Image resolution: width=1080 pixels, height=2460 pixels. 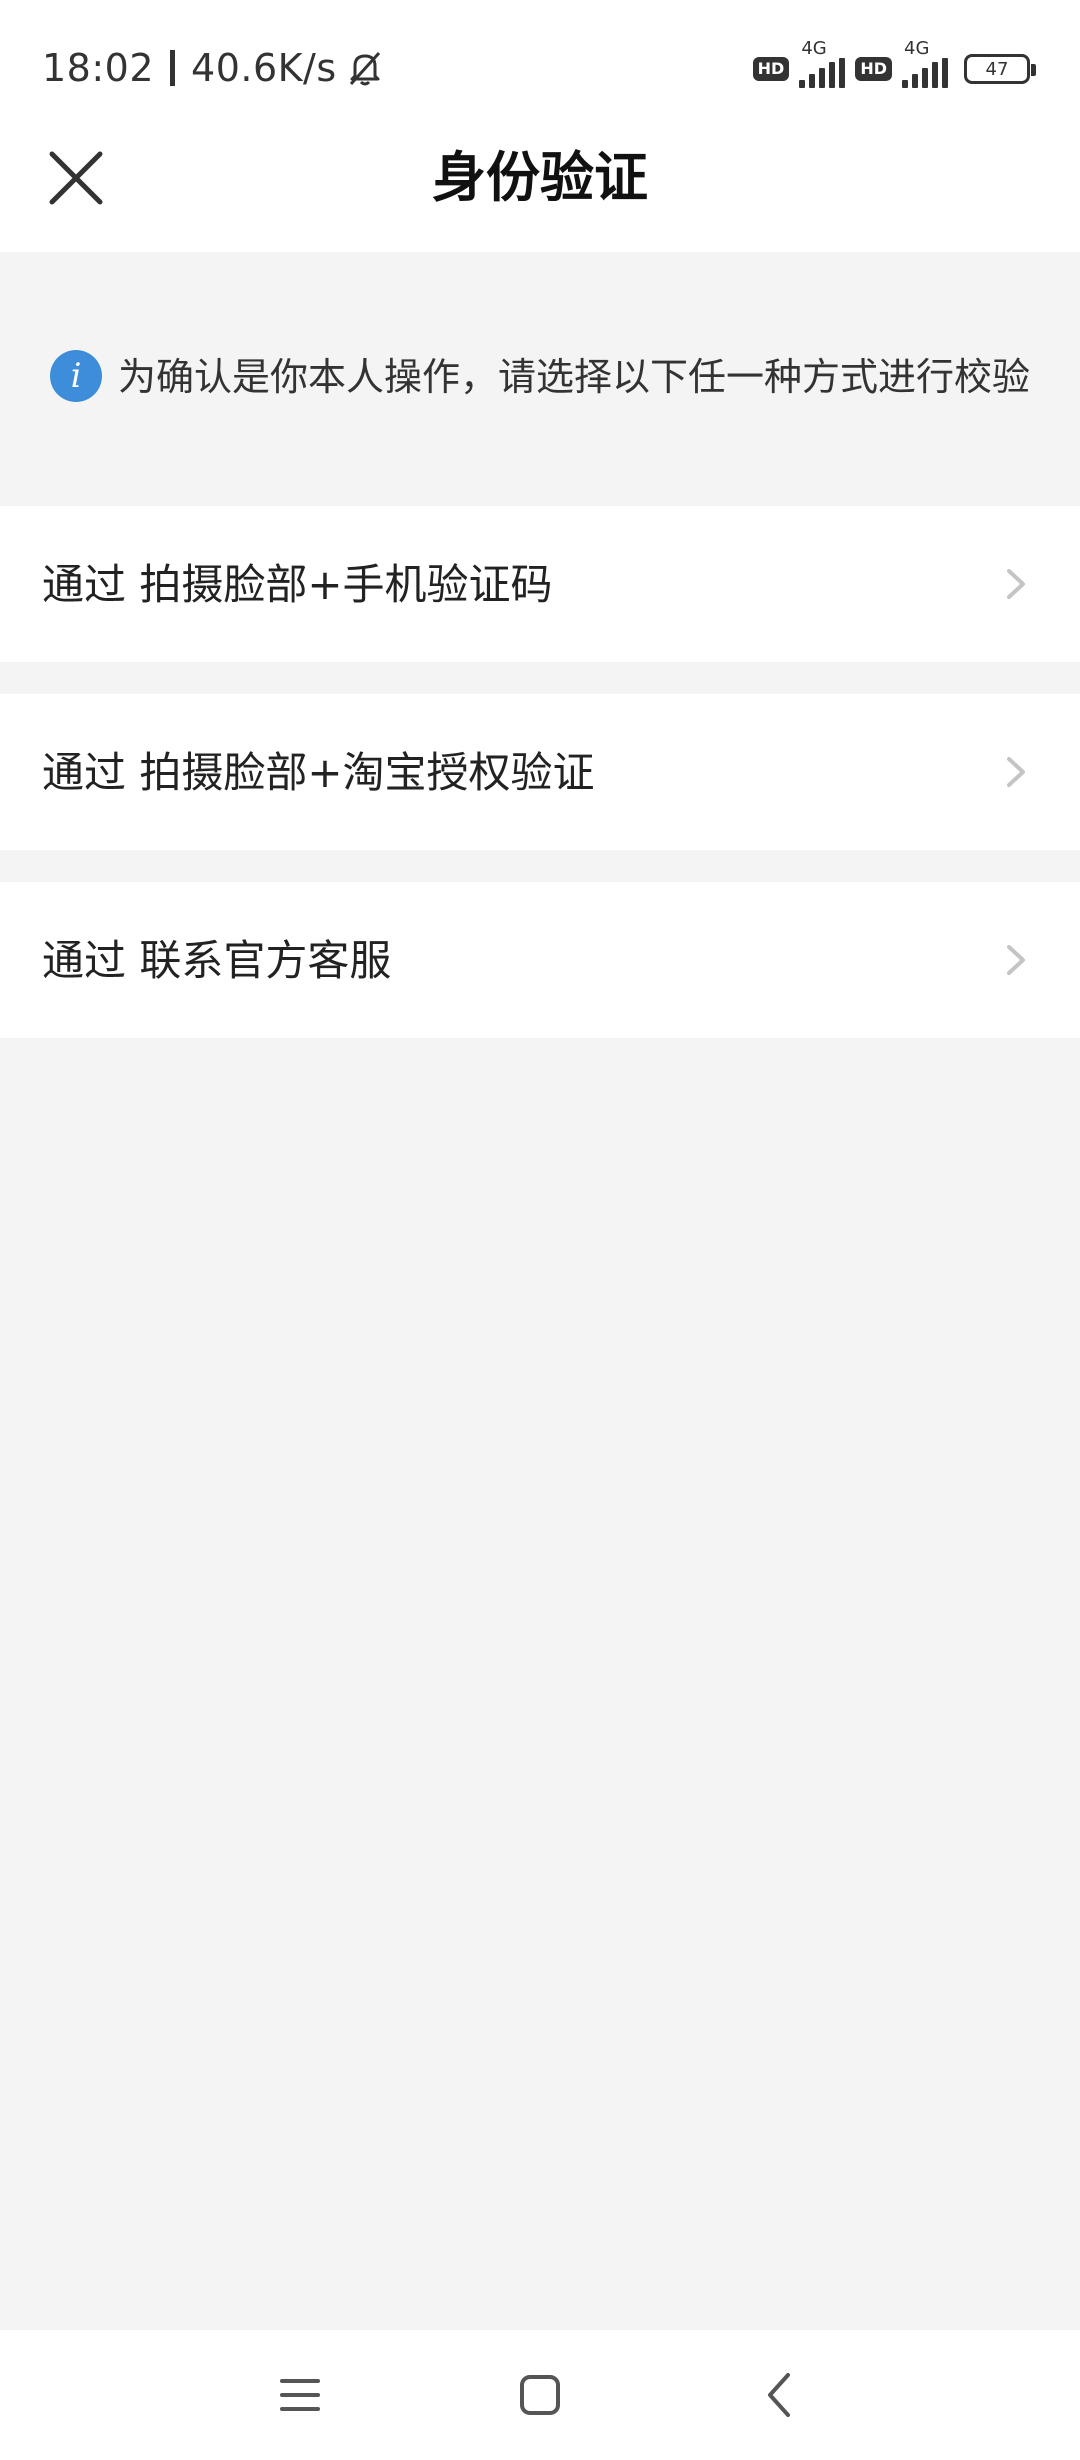 I want to click on menu-icon, so click(x=300, y=2395).